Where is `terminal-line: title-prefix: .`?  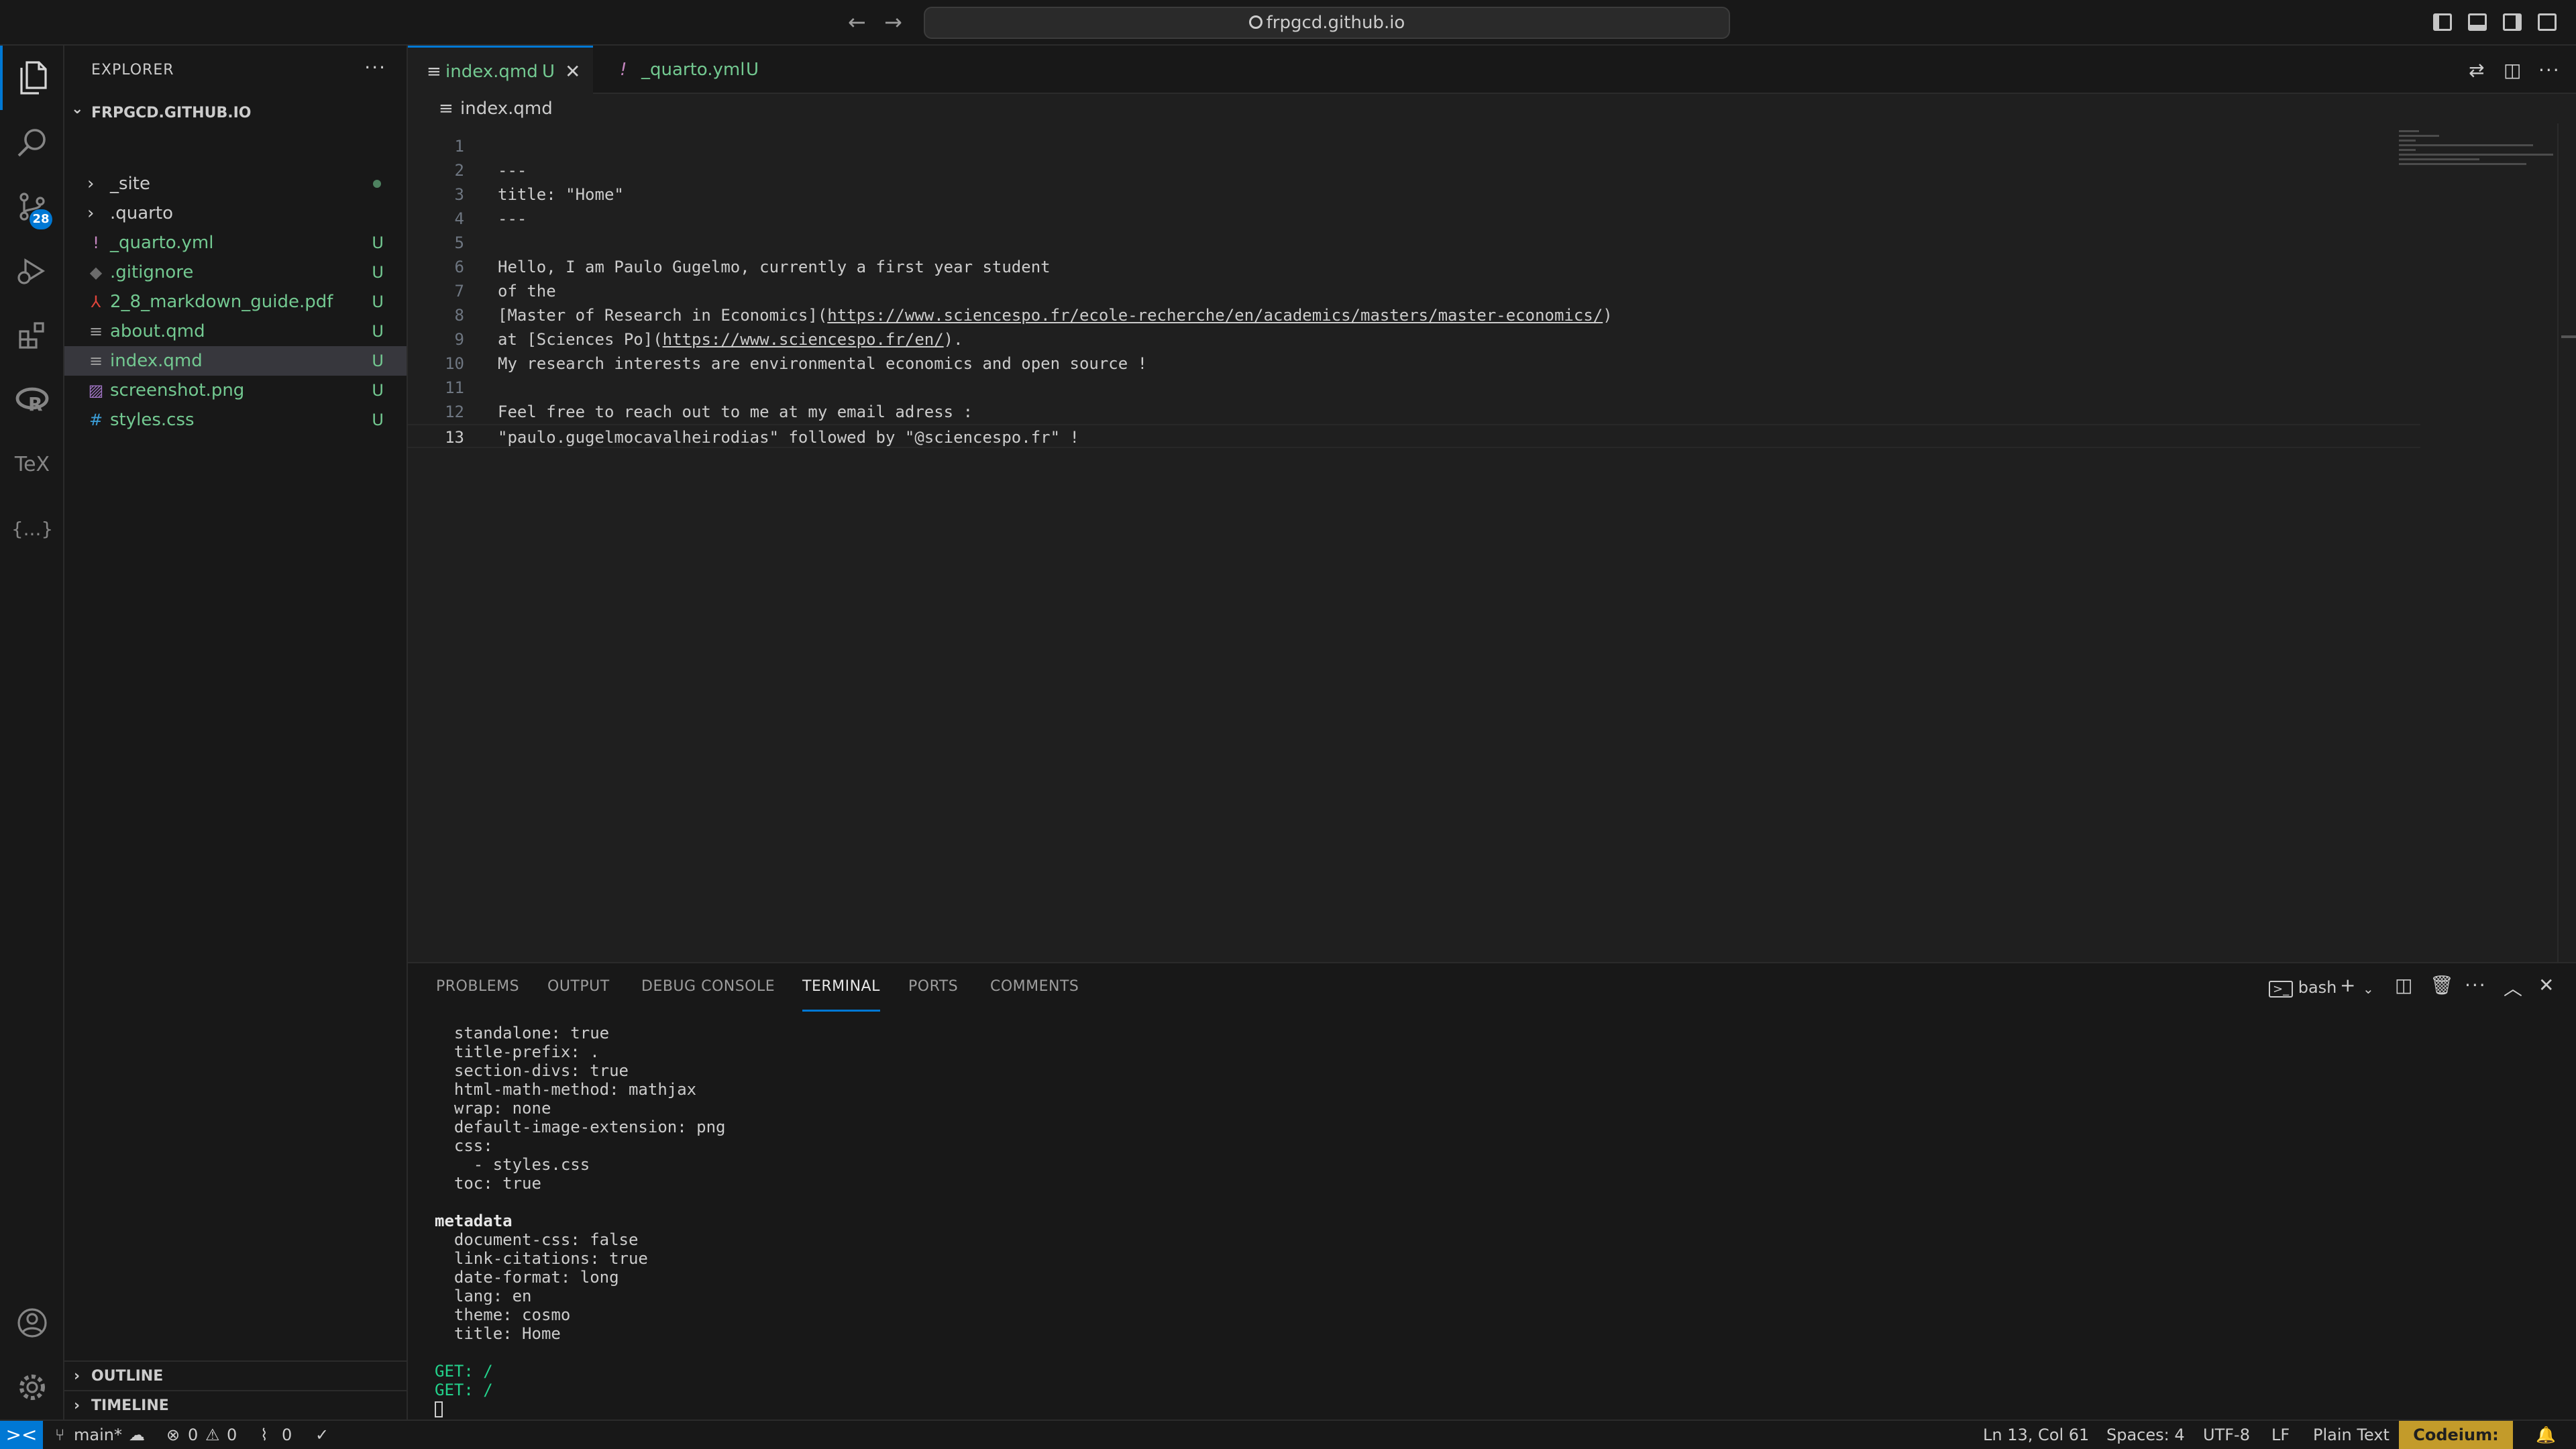 terminal-line: title-prefix: . is located at coordinates (517, 1051).